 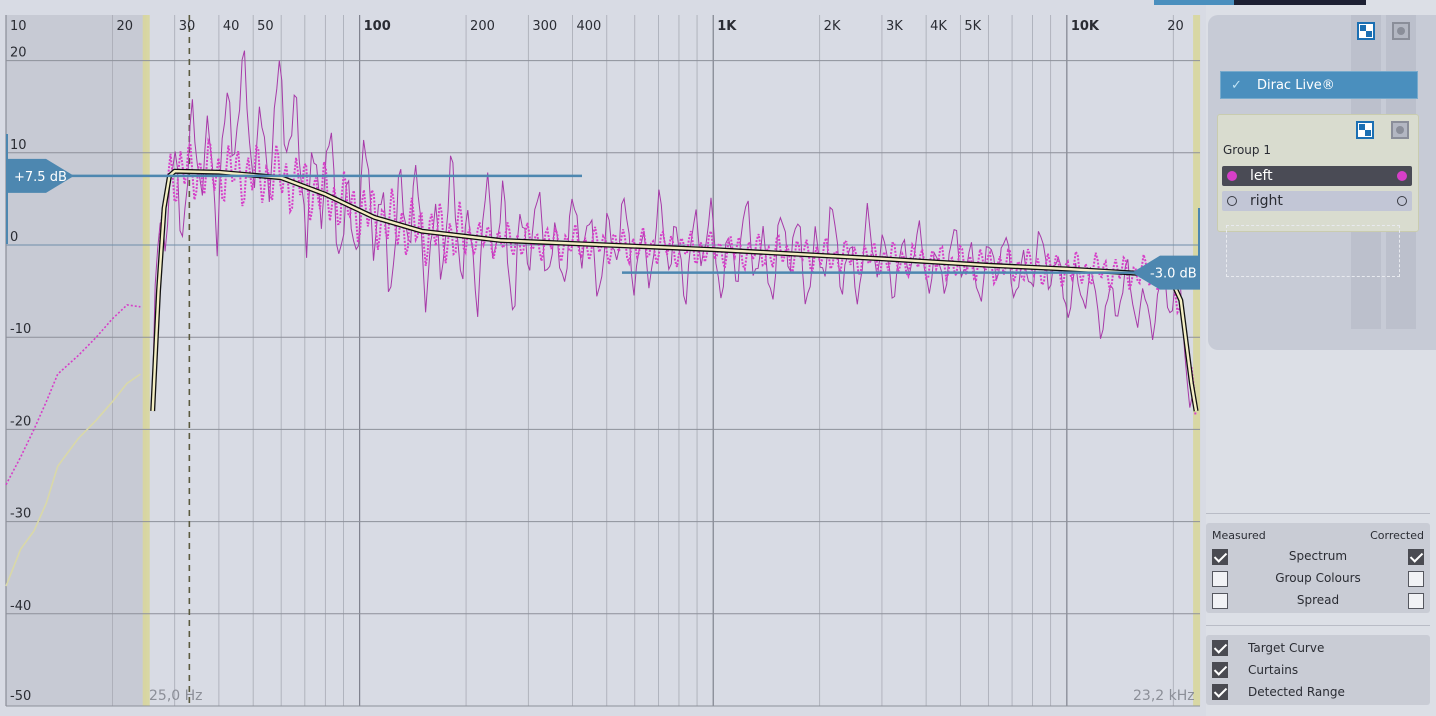 I want to click on group-preview-icon, so click(x=1400, y=130).